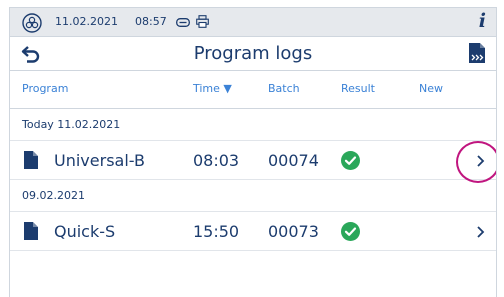 This screenshot has width=504, height=297. Describe the element at coordinates (253, 231) in the screenshot. I see `log-row: Quick-S 15:50 00073` at that location.